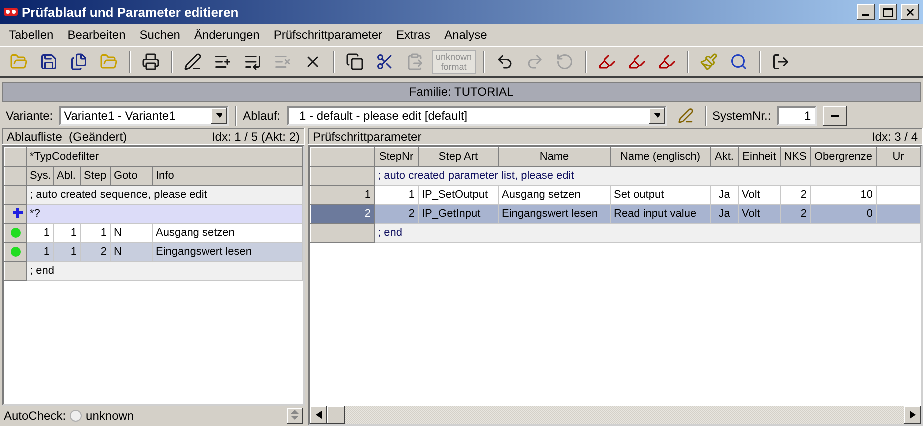 Image resolution: width=923 pixels, height=426 pixels. Describe the element at coordinates (843, 157) in the screenshot. I see `column-header: Obergrenze` at that location.